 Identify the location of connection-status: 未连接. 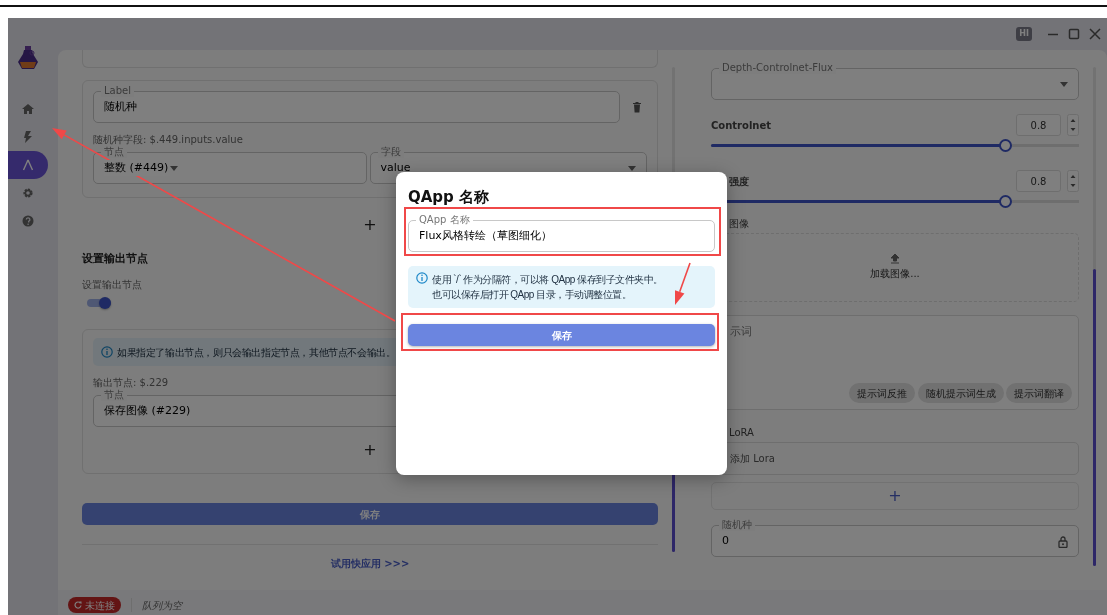
(94, 605).